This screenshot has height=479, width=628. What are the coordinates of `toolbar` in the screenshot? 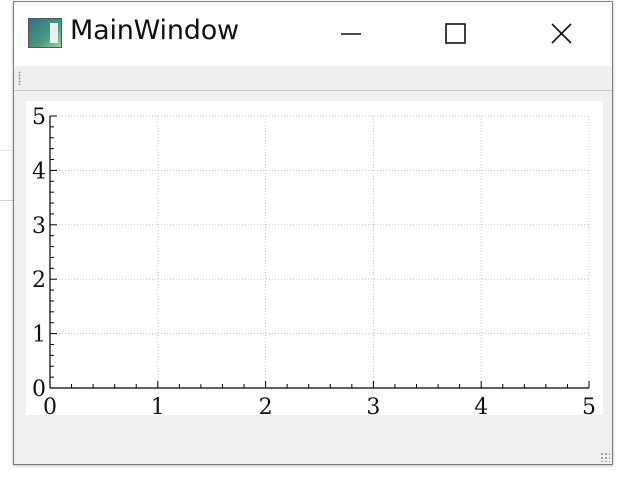 It's located at (313, 78).